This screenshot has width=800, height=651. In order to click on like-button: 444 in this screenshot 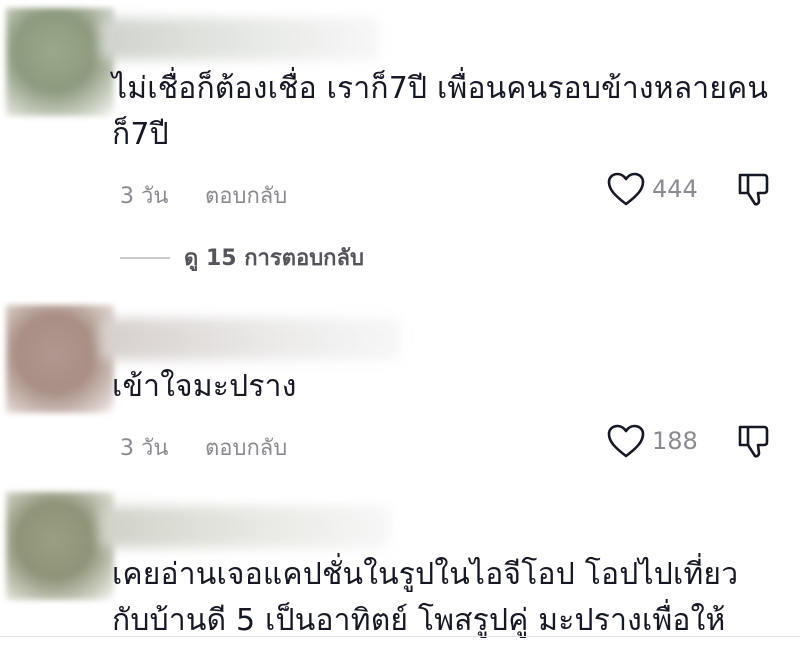, I will do `click(652, 189)`.